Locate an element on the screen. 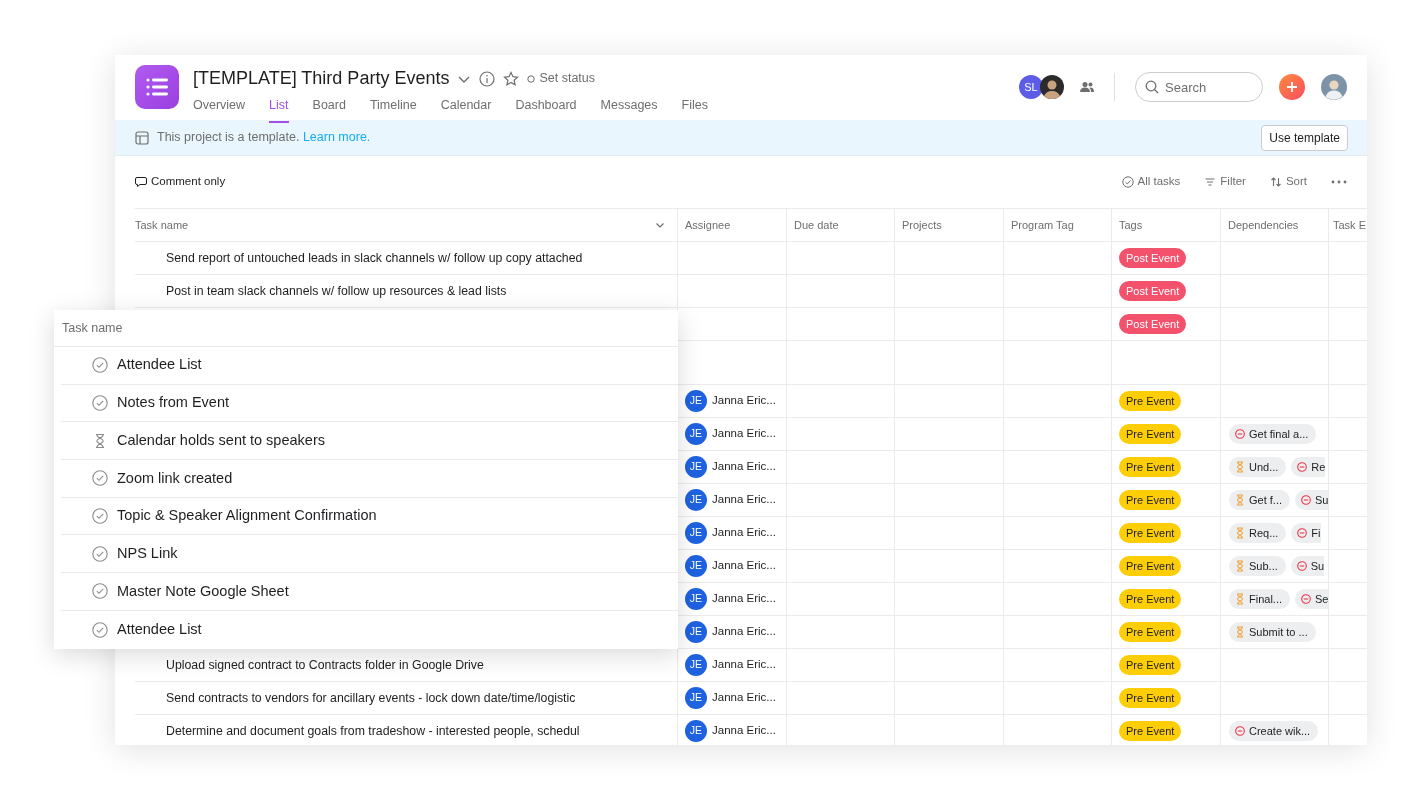  project-tab: Messages is located at coordinates (629, 109).